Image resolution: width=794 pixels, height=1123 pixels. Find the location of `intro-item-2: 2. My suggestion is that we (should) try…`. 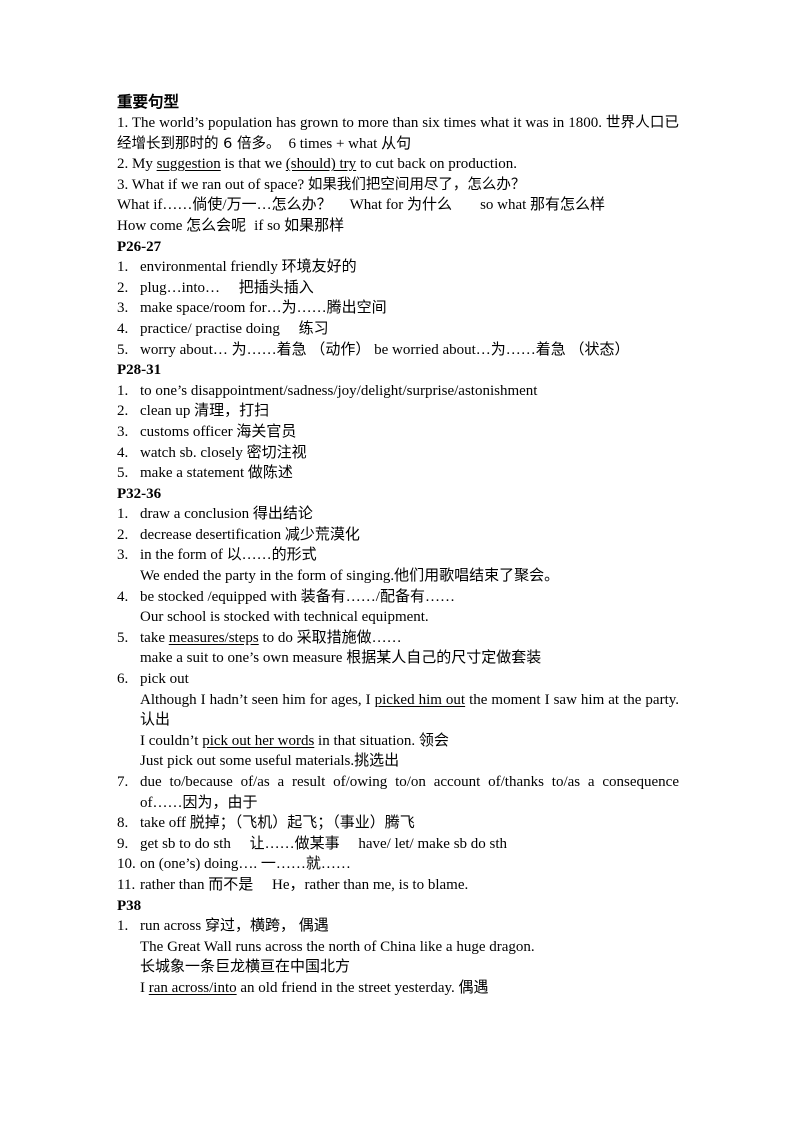

intro-item-2: 2. My suggestion is that we (should) try… is located at coordinates (398, 164).